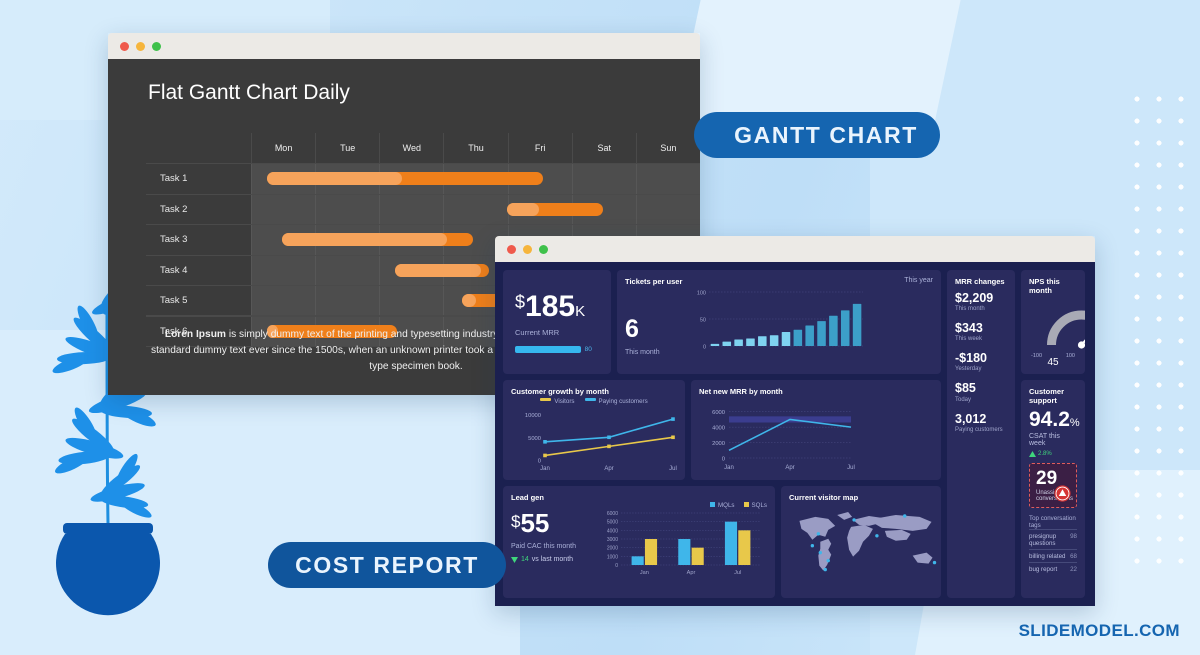 This screenshot has height=655, width=1200. I want to click on gantt-day-headers: Mon Tue Wed Thu Fri Sat Sun, so click(475, 148).